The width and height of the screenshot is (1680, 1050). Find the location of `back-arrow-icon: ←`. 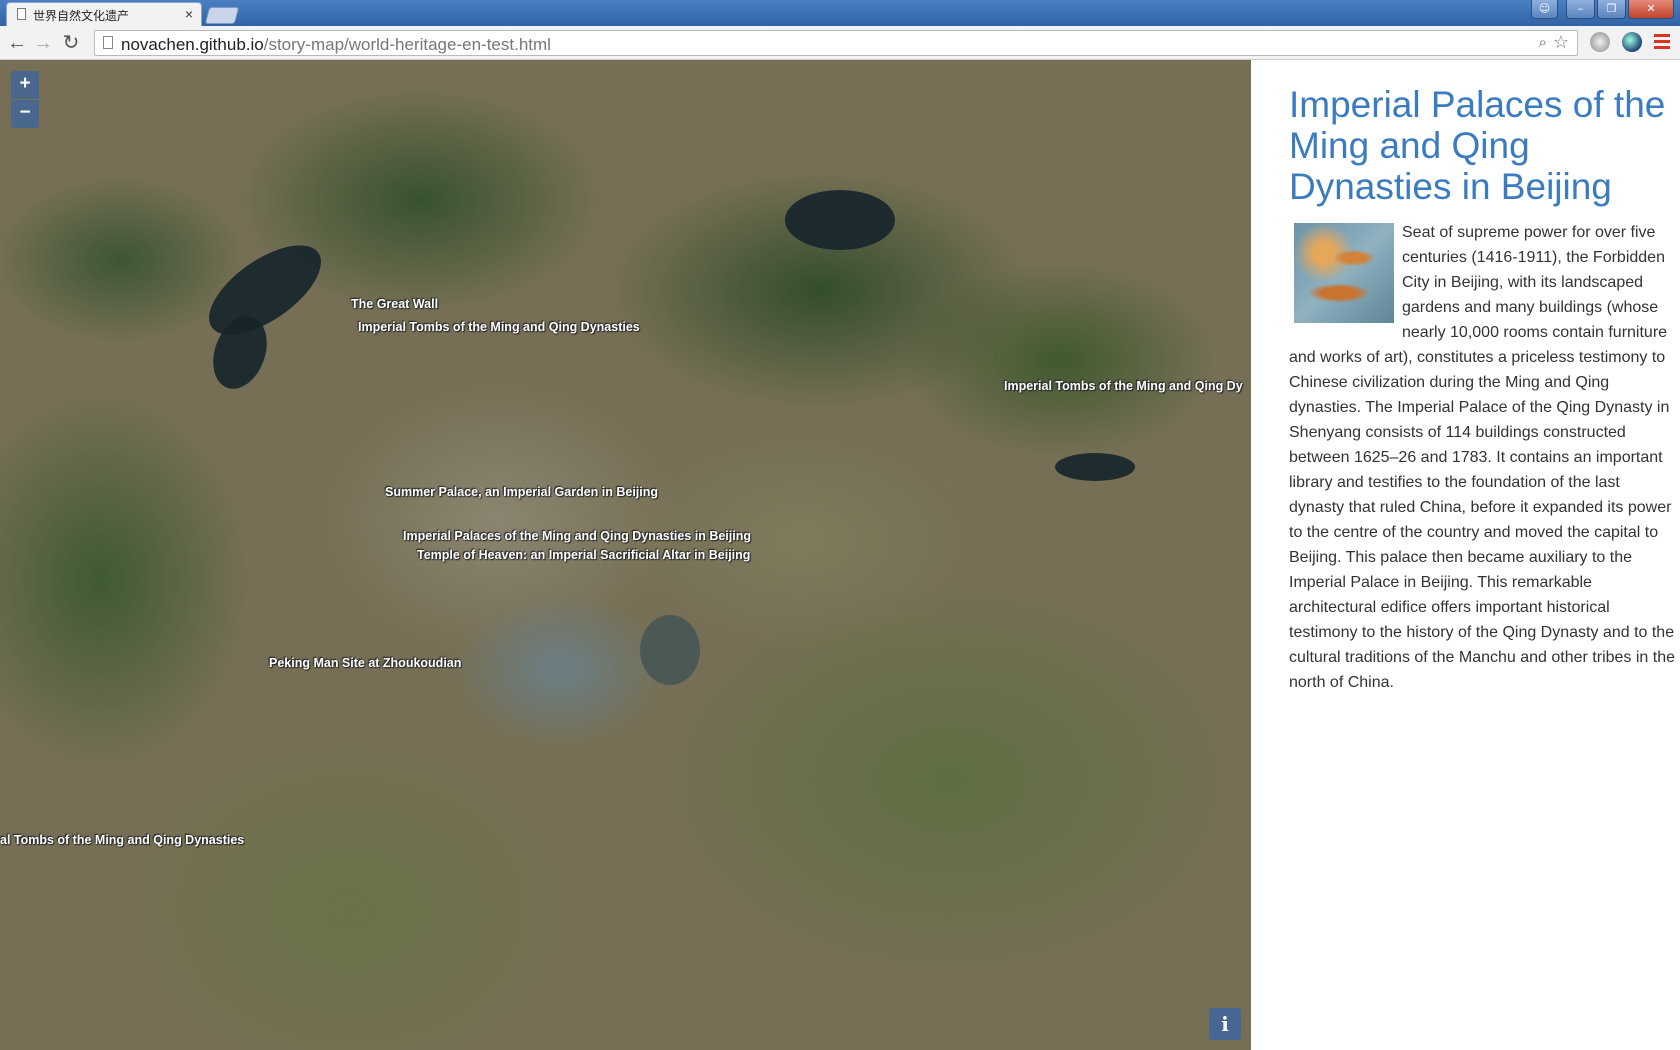

back-arrow-icon: ← is located at coordinates (17, 43).